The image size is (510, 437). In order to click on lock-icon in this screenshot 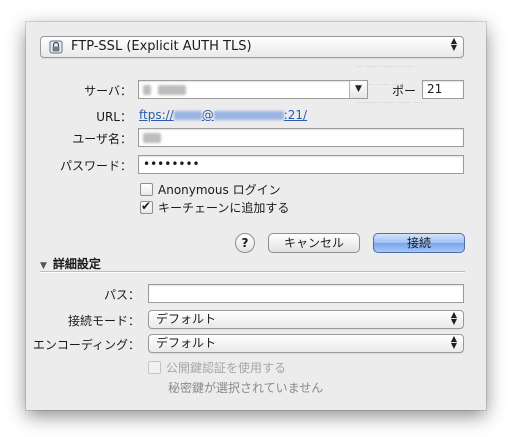, I will do `click(56, 47)`.